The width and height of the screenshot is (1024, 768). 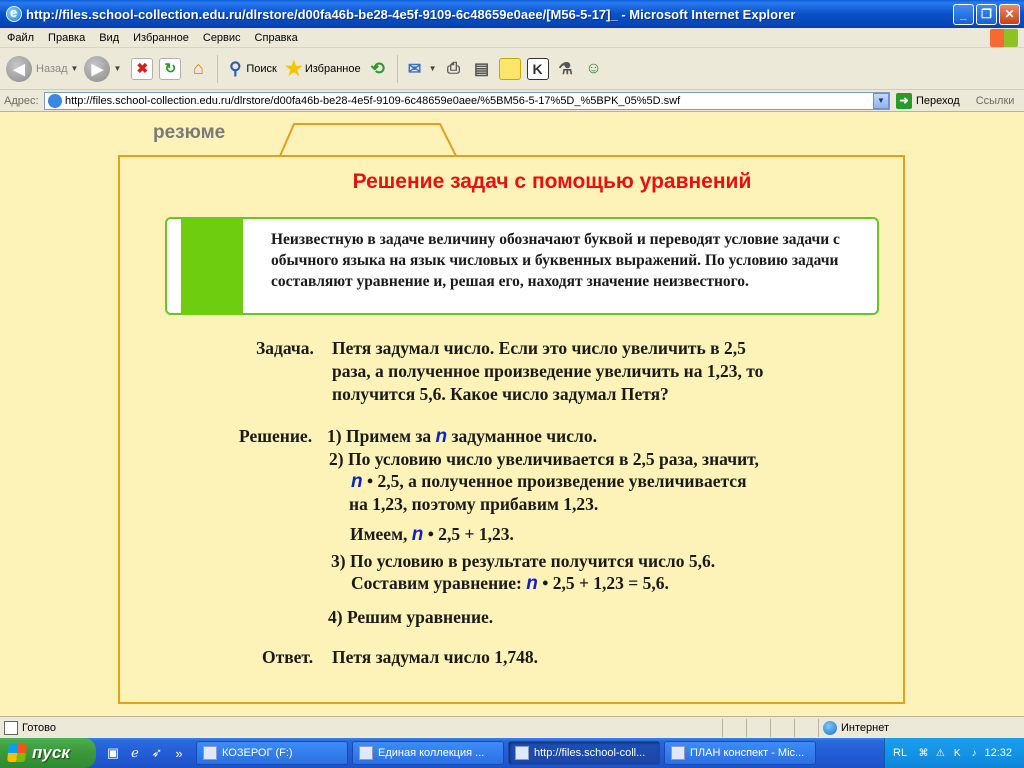 What do you see at coordinates (210, 753) in the screenshot?
I see `drive-icon` at bounding box center [210, 753].